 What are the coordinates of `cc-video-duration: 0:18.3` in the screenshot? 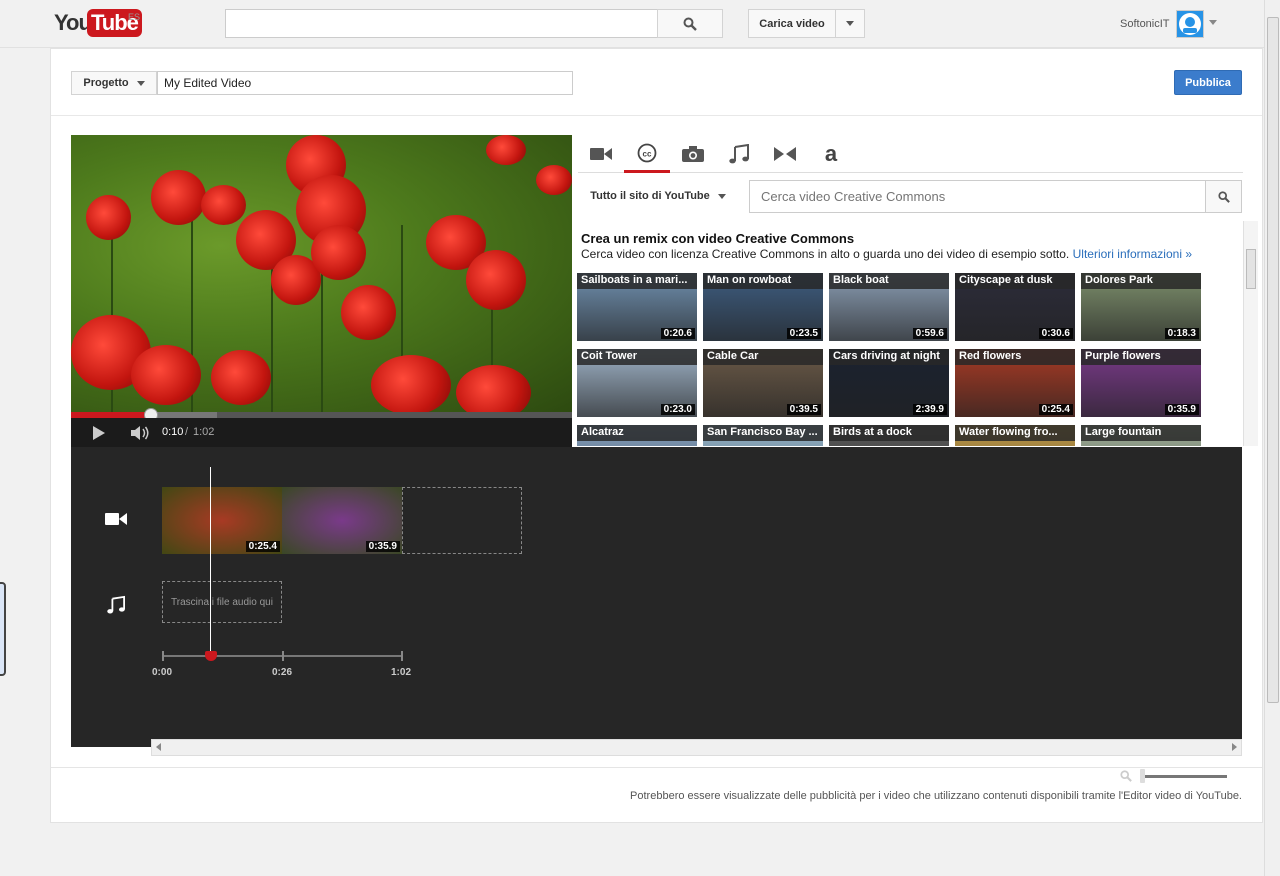 It's located at (1181, 333).